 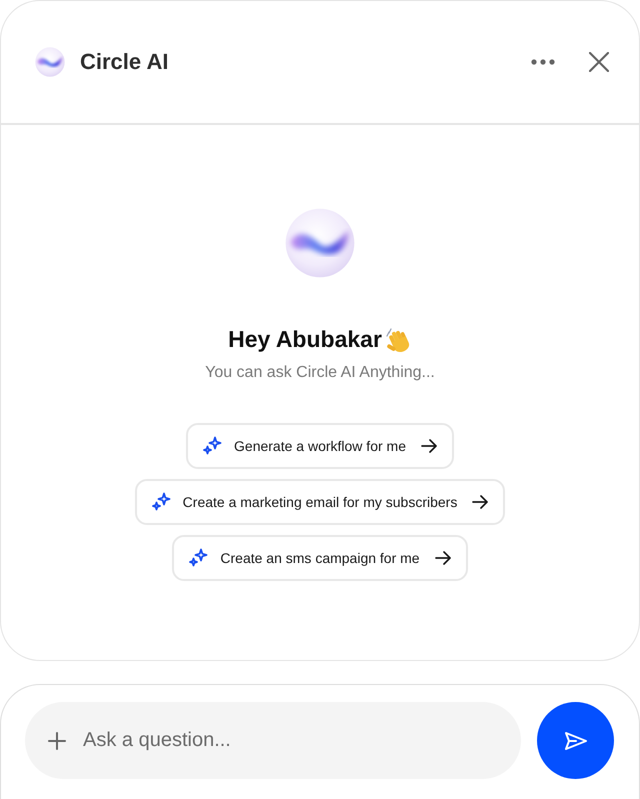 I want to click on app-title: Circle AI, so click(x=124, y=62).